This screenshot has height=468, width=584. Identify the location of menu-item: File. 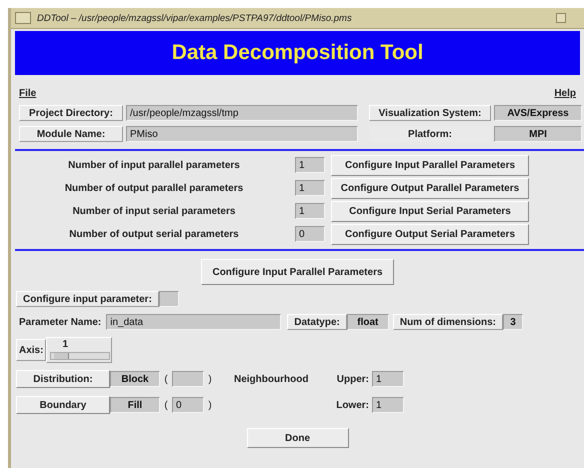
(27, 93).